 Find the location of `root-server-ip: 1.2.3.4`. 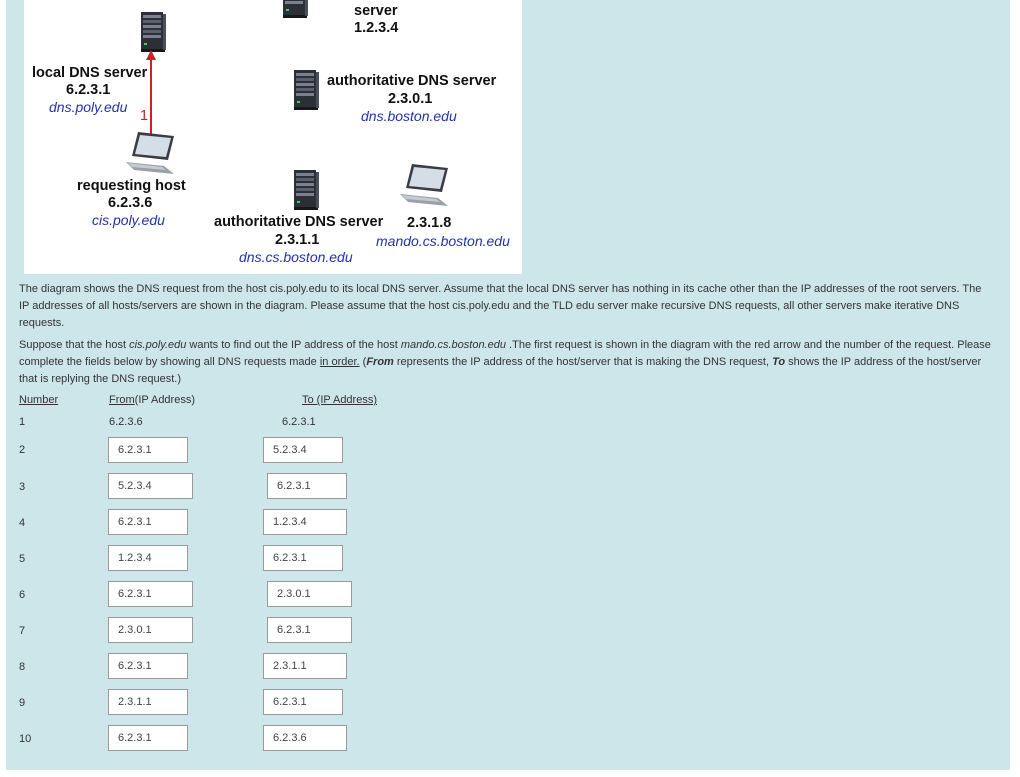

root-server-ip: 1.2.3.4 is located at coordinates (376, 28).